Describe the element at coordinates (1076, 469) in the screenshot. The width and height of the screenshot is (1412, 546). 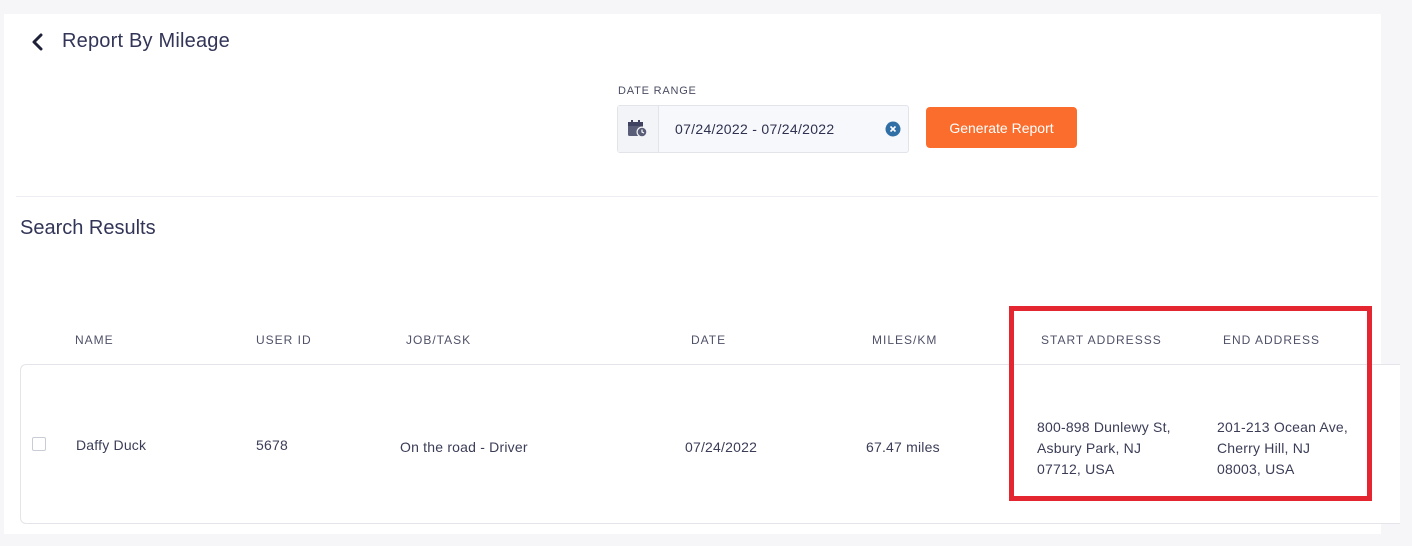
I see `start-address-line: 07712, USA` at that location.